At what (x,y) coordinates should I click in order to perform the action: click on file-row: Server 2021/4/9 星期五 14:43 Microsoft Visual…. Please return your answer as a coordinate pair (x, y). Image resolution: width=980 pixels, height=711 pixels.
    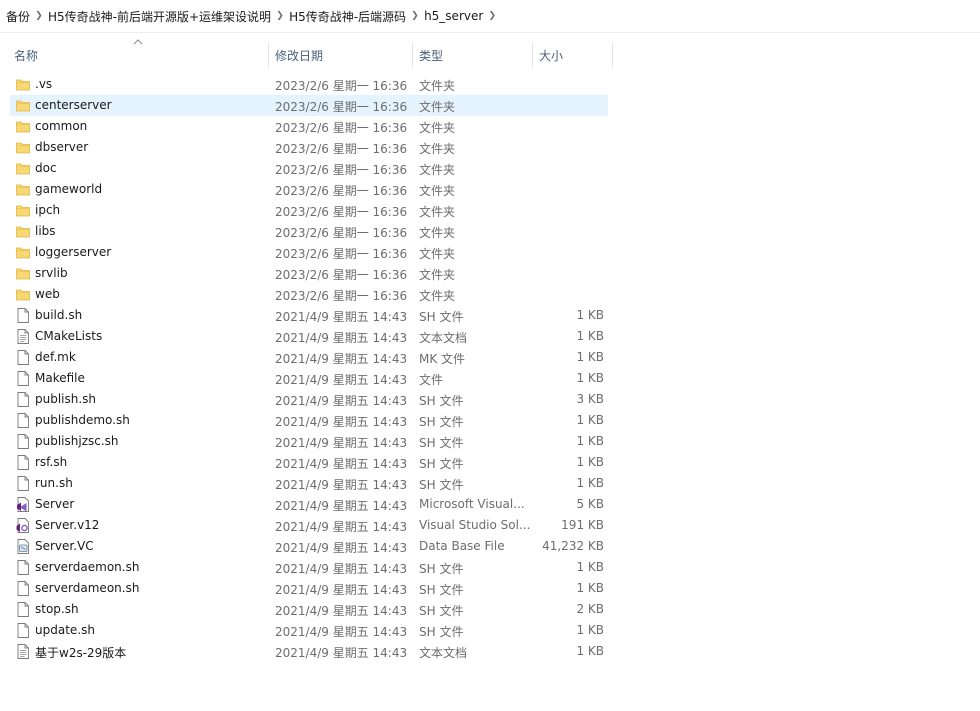
    Looking at the image, I should click on (309, 504).